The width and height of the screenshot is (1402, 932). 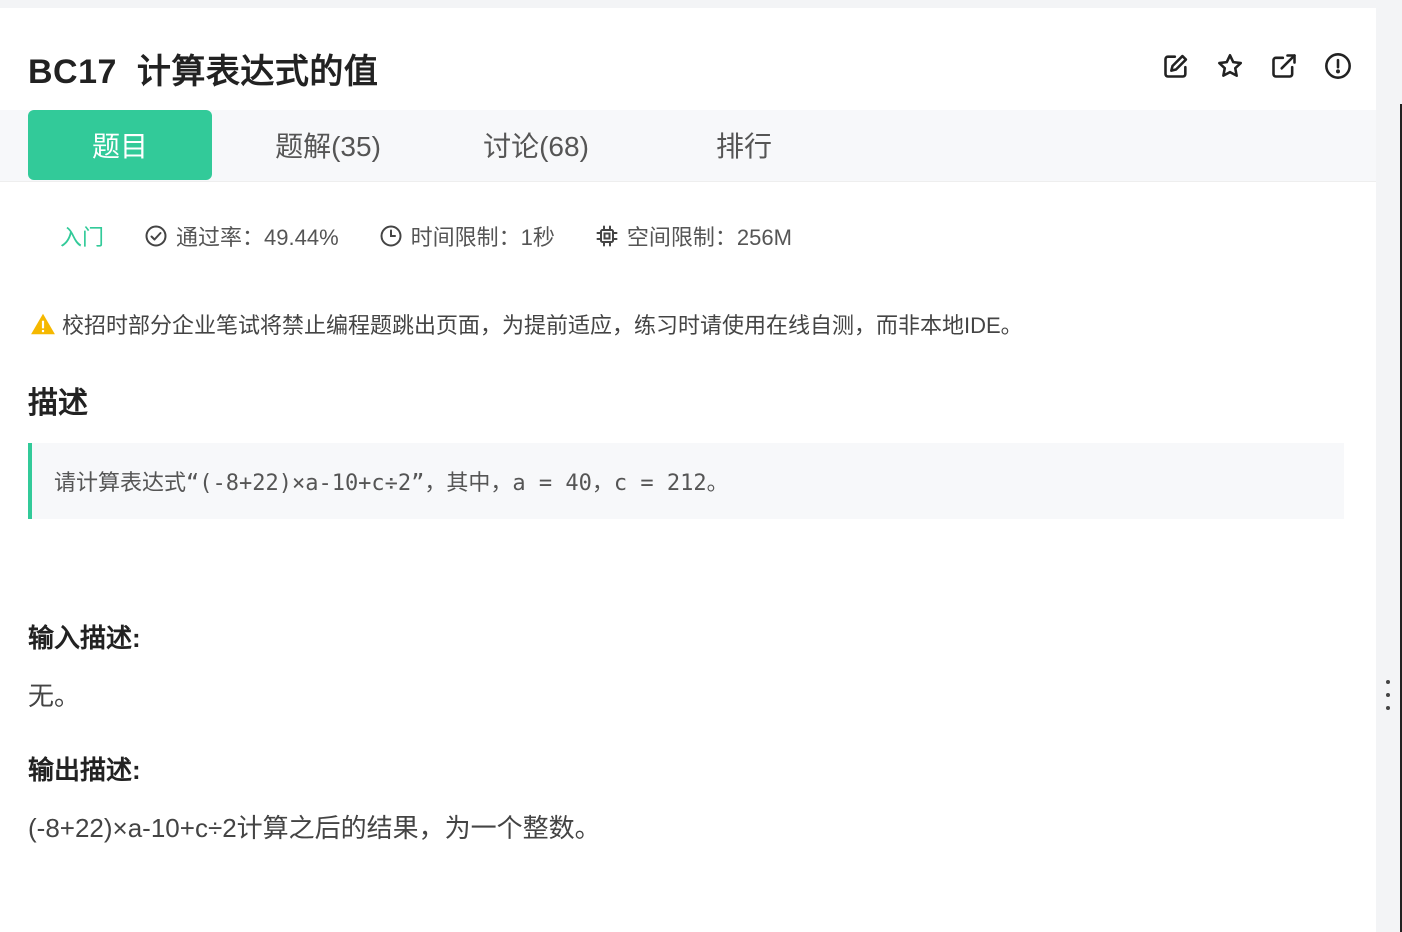 What do you see at coordinates (607, 236) in the screenshot?
I see `chip-icon` at bounding box center [607, 236].